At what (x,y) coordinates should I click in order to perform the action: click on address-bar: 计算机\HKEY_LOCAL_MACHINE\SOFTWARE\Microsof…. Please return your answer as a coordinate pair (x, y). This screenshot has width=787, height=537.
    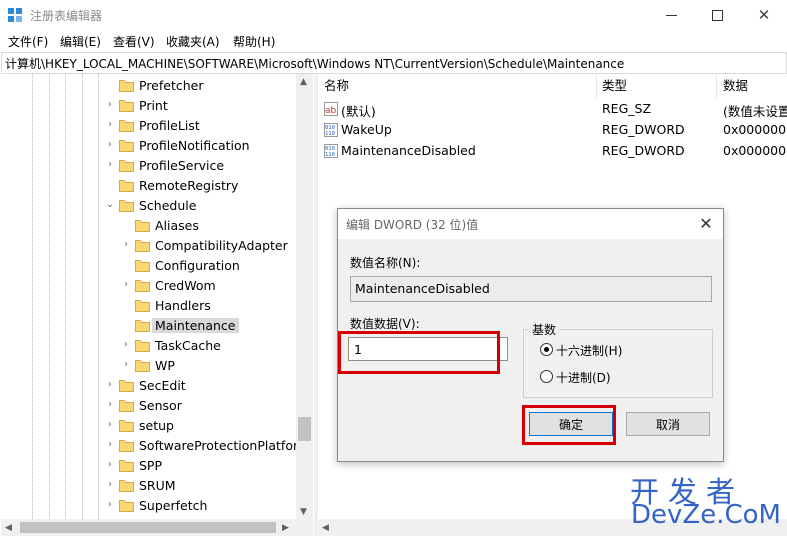
    Looking at the image, I should click on (394, 63).